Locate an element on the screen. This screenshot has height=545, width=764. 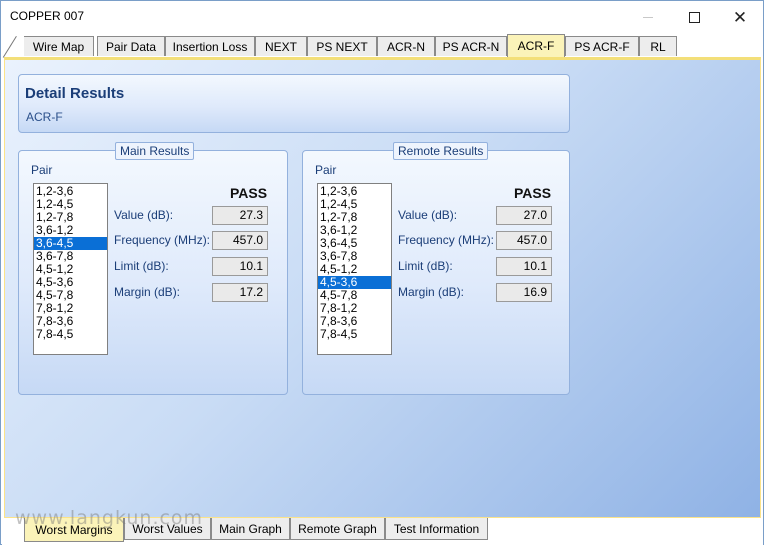
tab-rl: RL is located at coordinates (658, 46).